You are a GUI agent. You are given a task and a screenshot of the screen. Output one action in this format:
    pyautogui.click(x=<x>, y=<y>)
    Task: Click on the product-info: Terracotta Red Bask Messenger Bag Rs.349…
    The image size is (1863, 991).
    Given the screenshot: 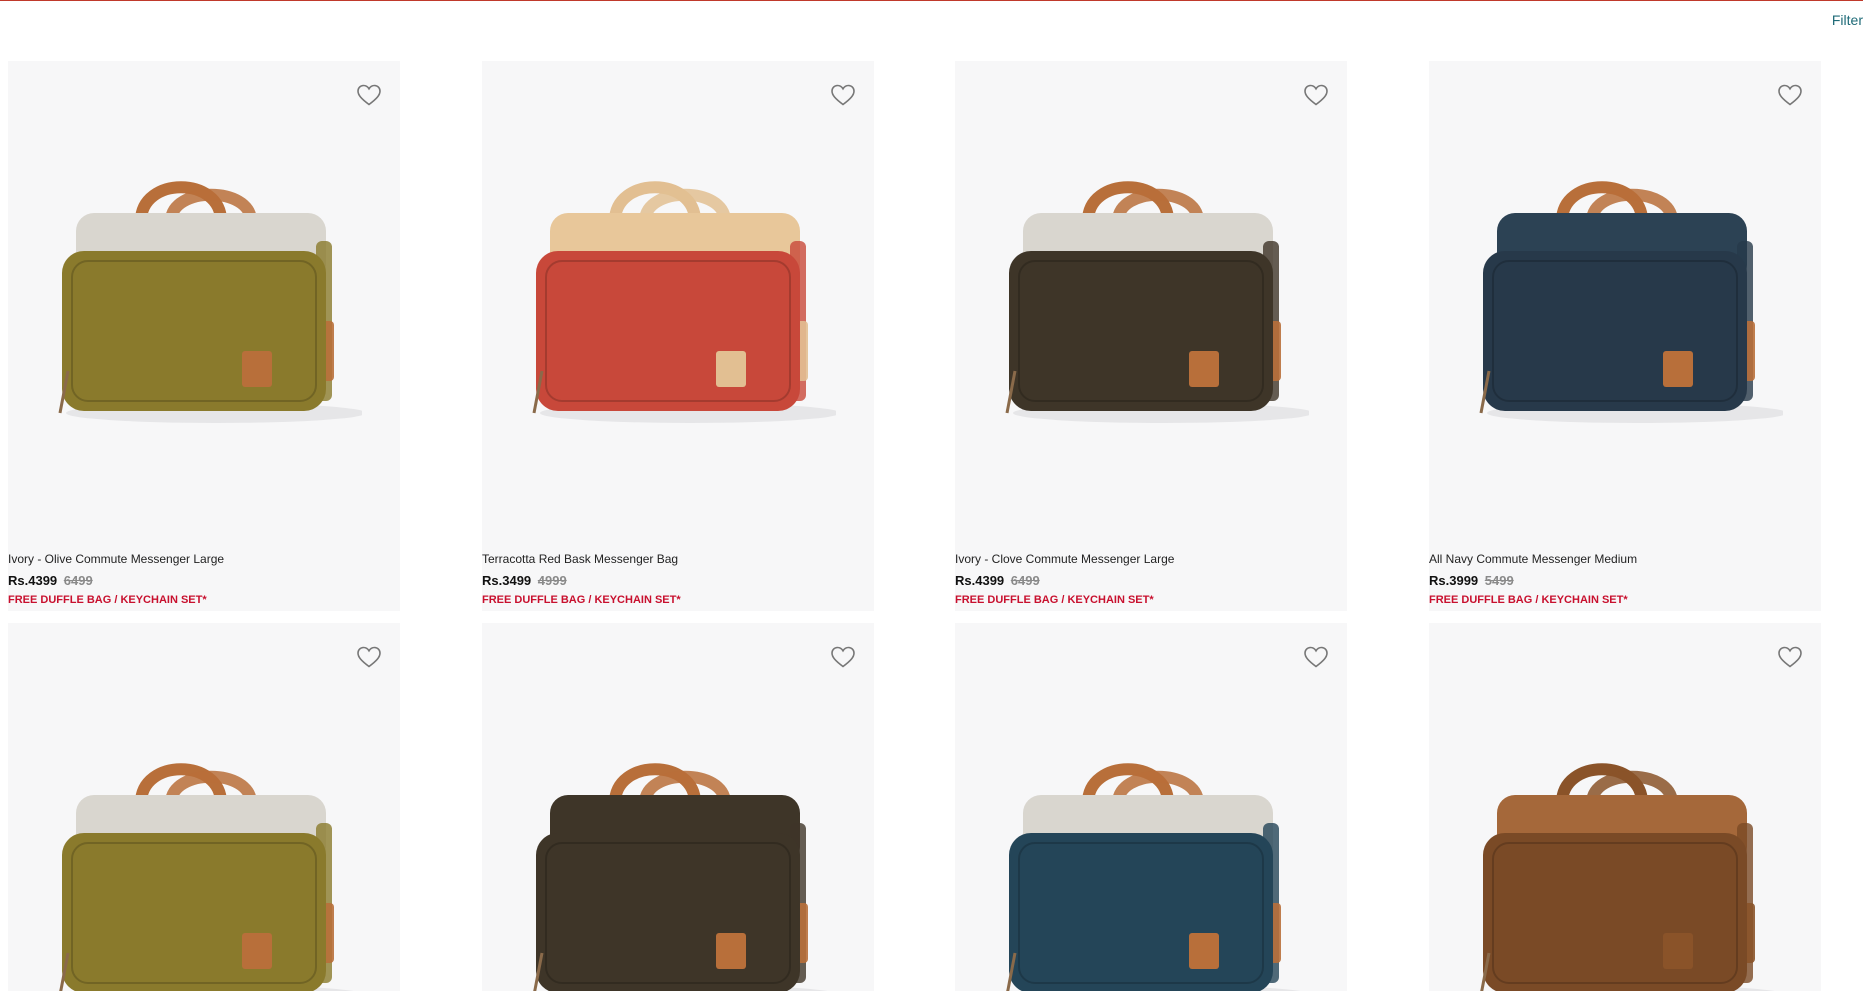 What is the action you would take?
    pyautogui.click(x=678, y=579)
    